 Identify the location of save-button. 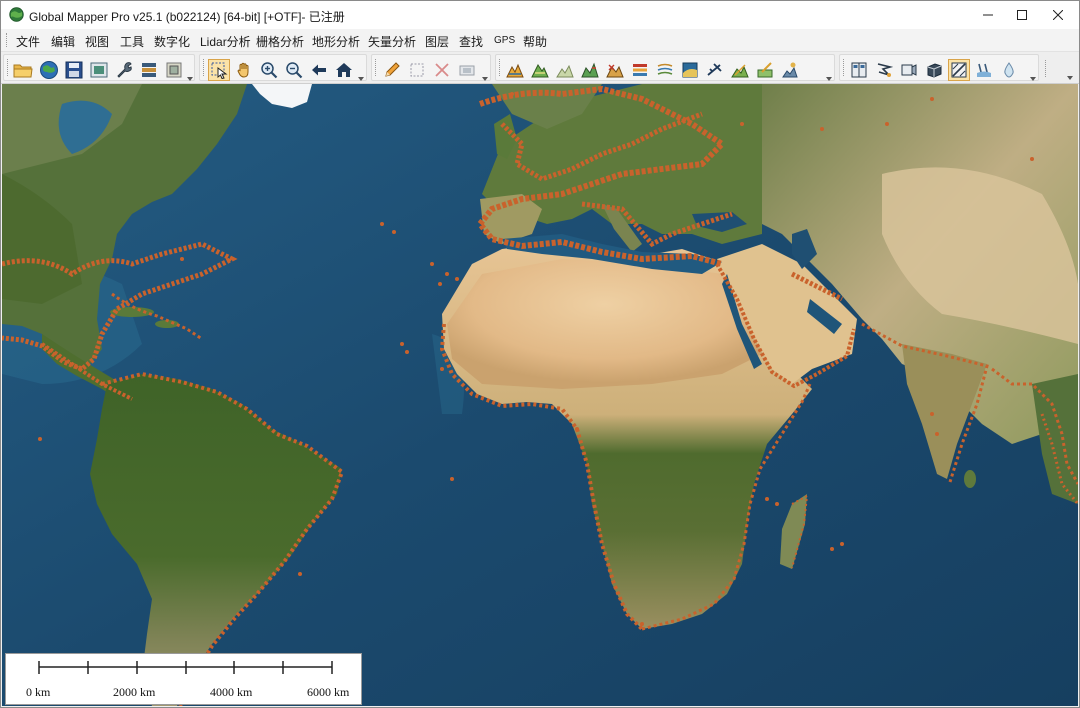
(74, 70).